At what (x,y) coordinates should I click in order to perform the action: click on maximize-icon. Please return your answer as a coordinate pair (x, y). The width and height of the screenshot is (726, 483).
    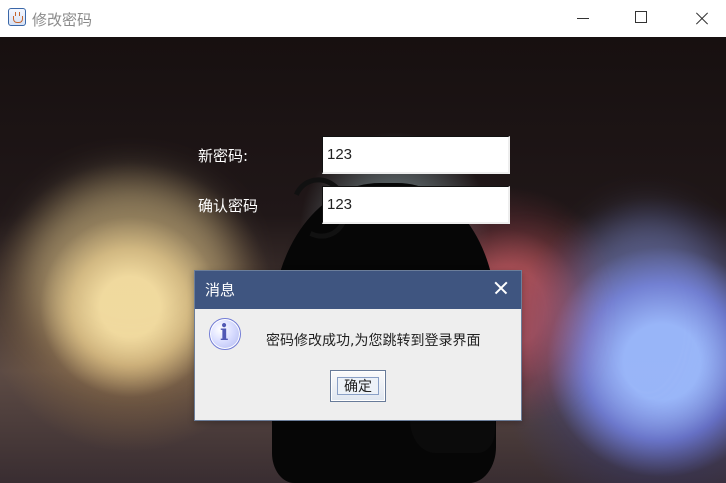
    Looking at the image, I should click on (641, 17).